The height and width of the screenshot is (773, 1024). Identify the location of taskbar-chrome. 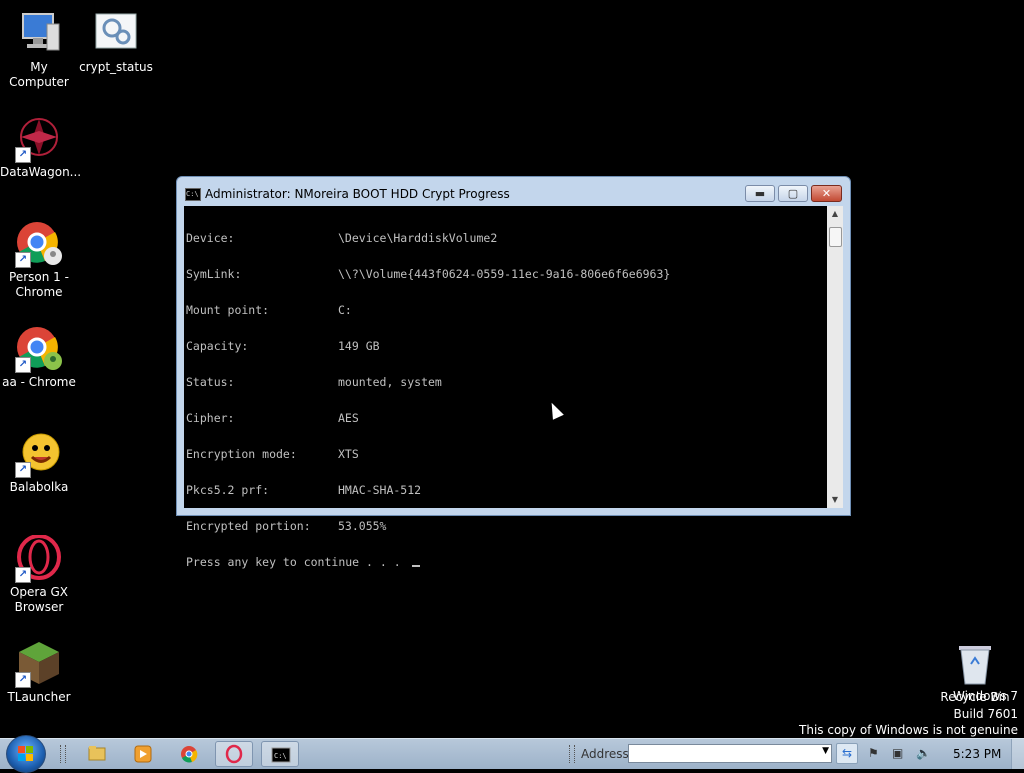
(189, 754).